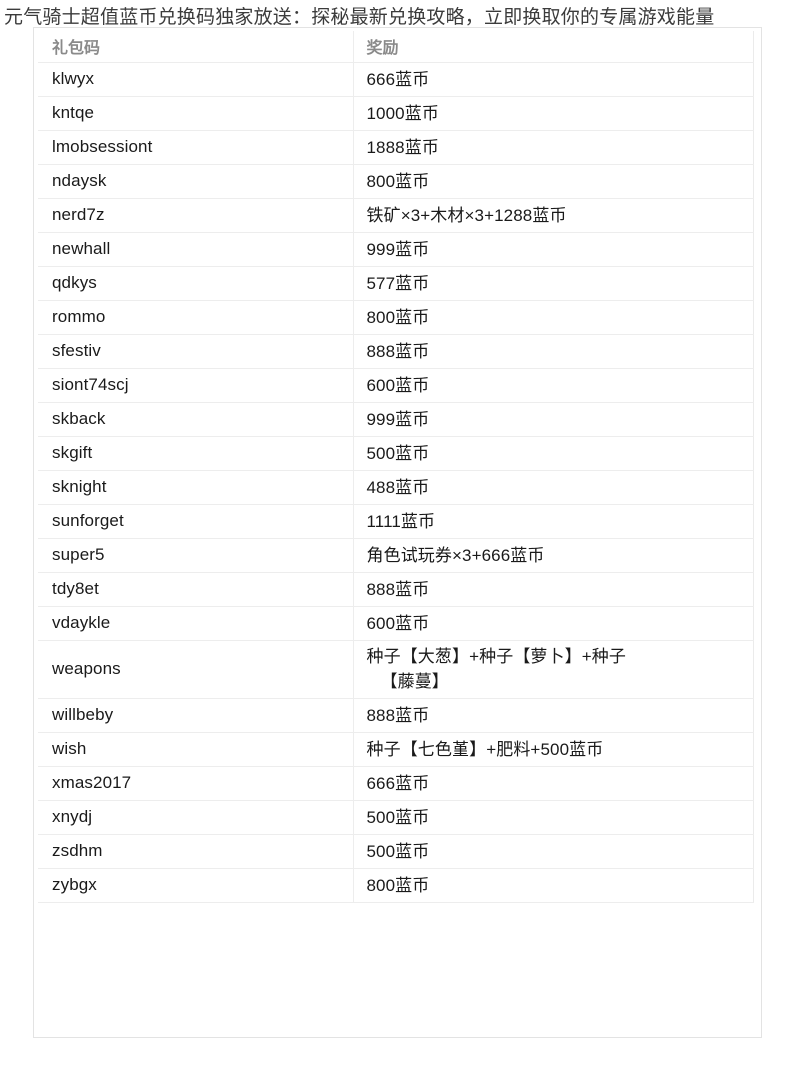 The image size is (800, 1067). Describe the element at coordinates (195, 317) in the screenshot. I see `cell-gift-code: rommo` at that location.